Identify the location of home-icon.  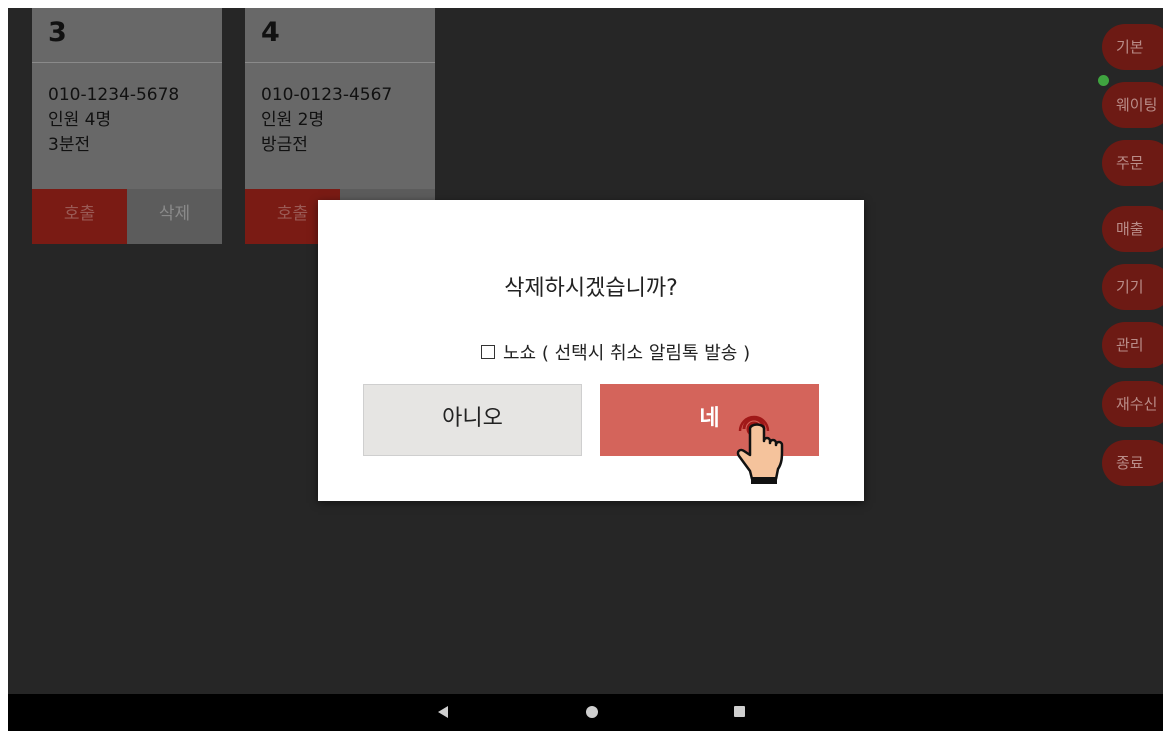
(592, 712).